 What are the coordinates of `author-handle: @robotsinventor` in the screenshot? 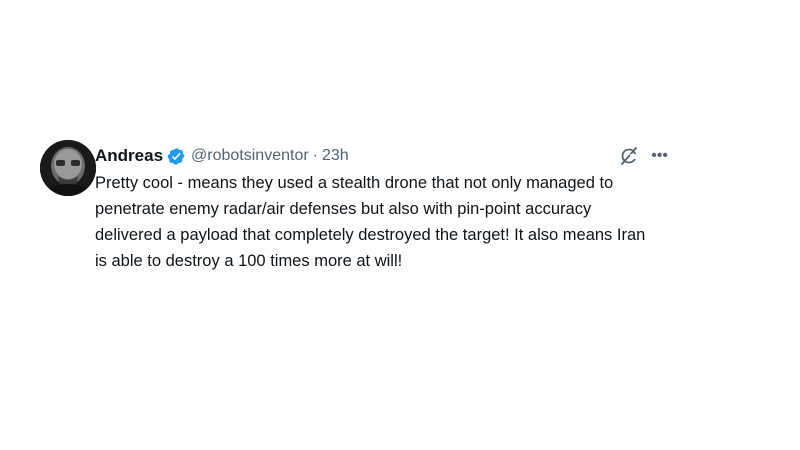 It's located at (250, 156).